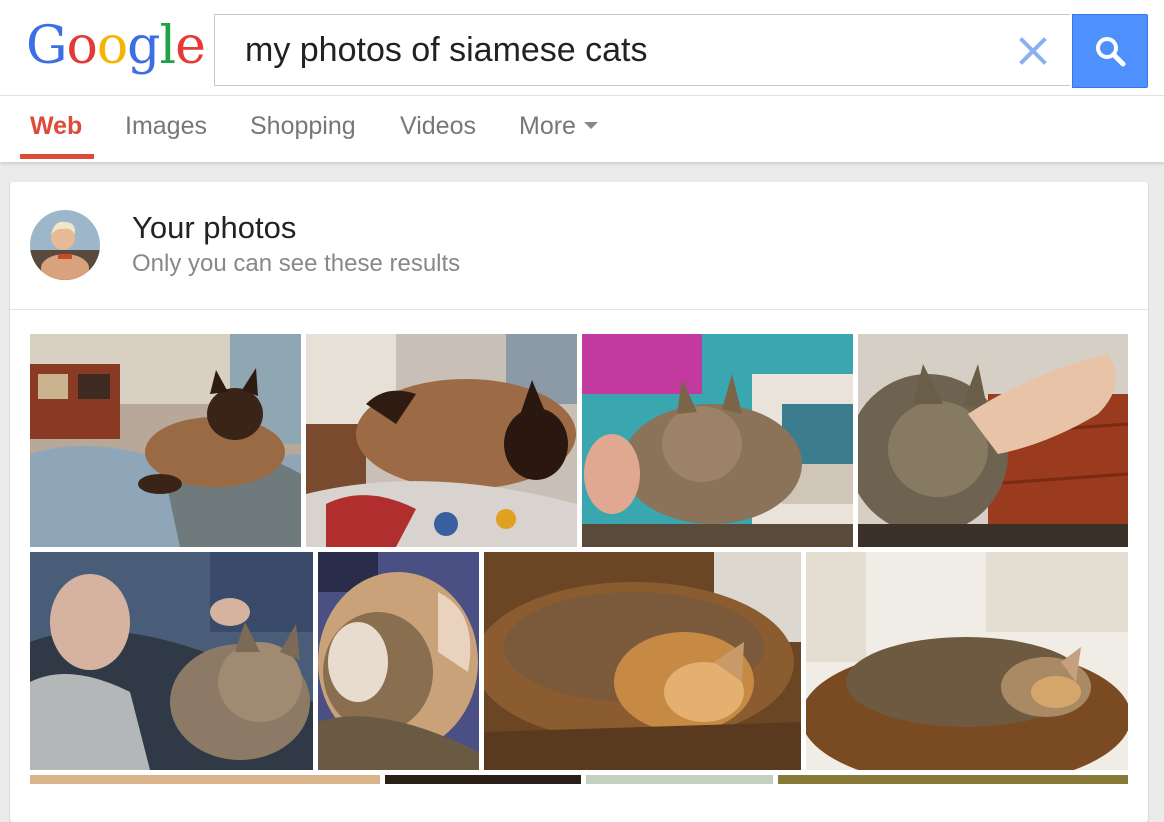 The height and width of the screenshot is (822, 1164). Describe the element at coordinates (438, 129) in the screenshot. I see `tab-videos: Videos` at that location.